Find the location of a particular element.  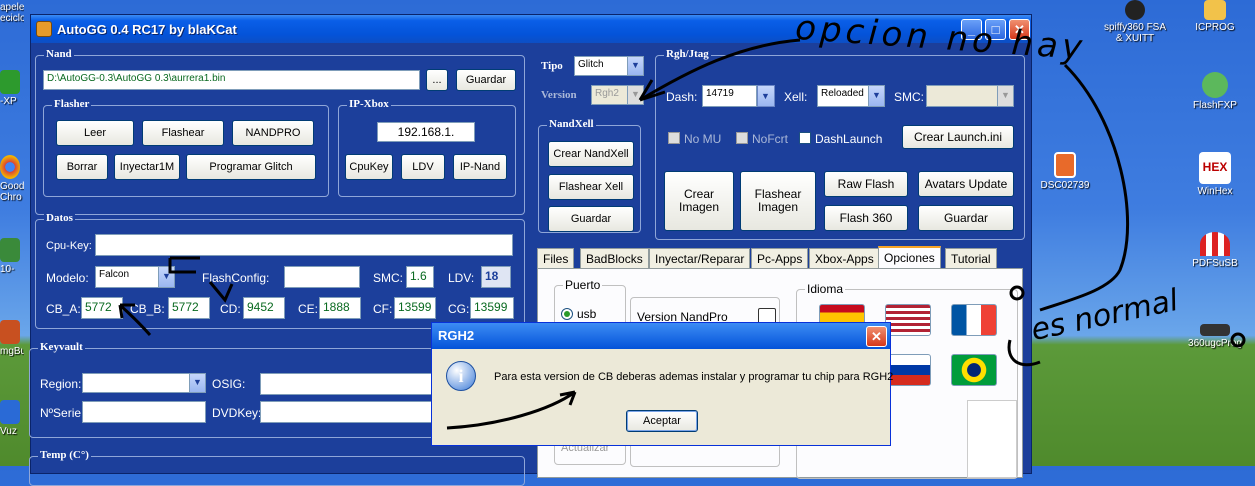

usa-flag-icon is located at coordinates (908, 320).